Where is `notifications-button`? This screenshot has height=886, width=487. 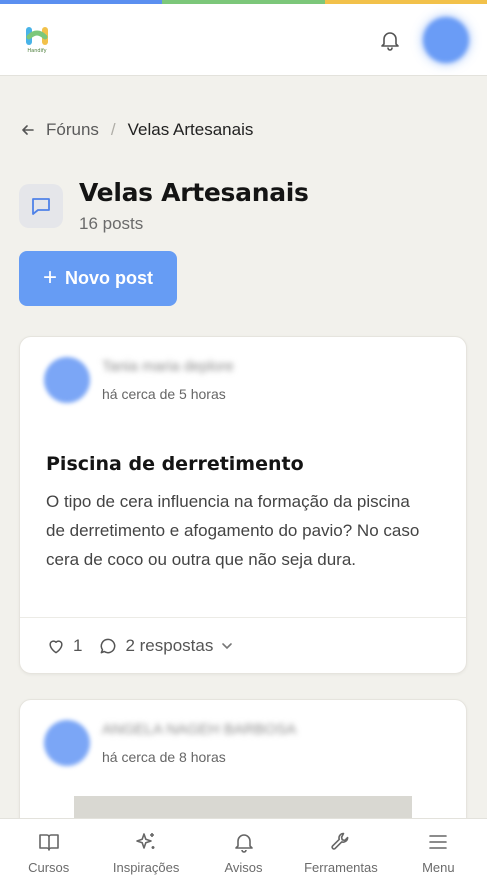 notifications-button is located at coordinates (390, 40).